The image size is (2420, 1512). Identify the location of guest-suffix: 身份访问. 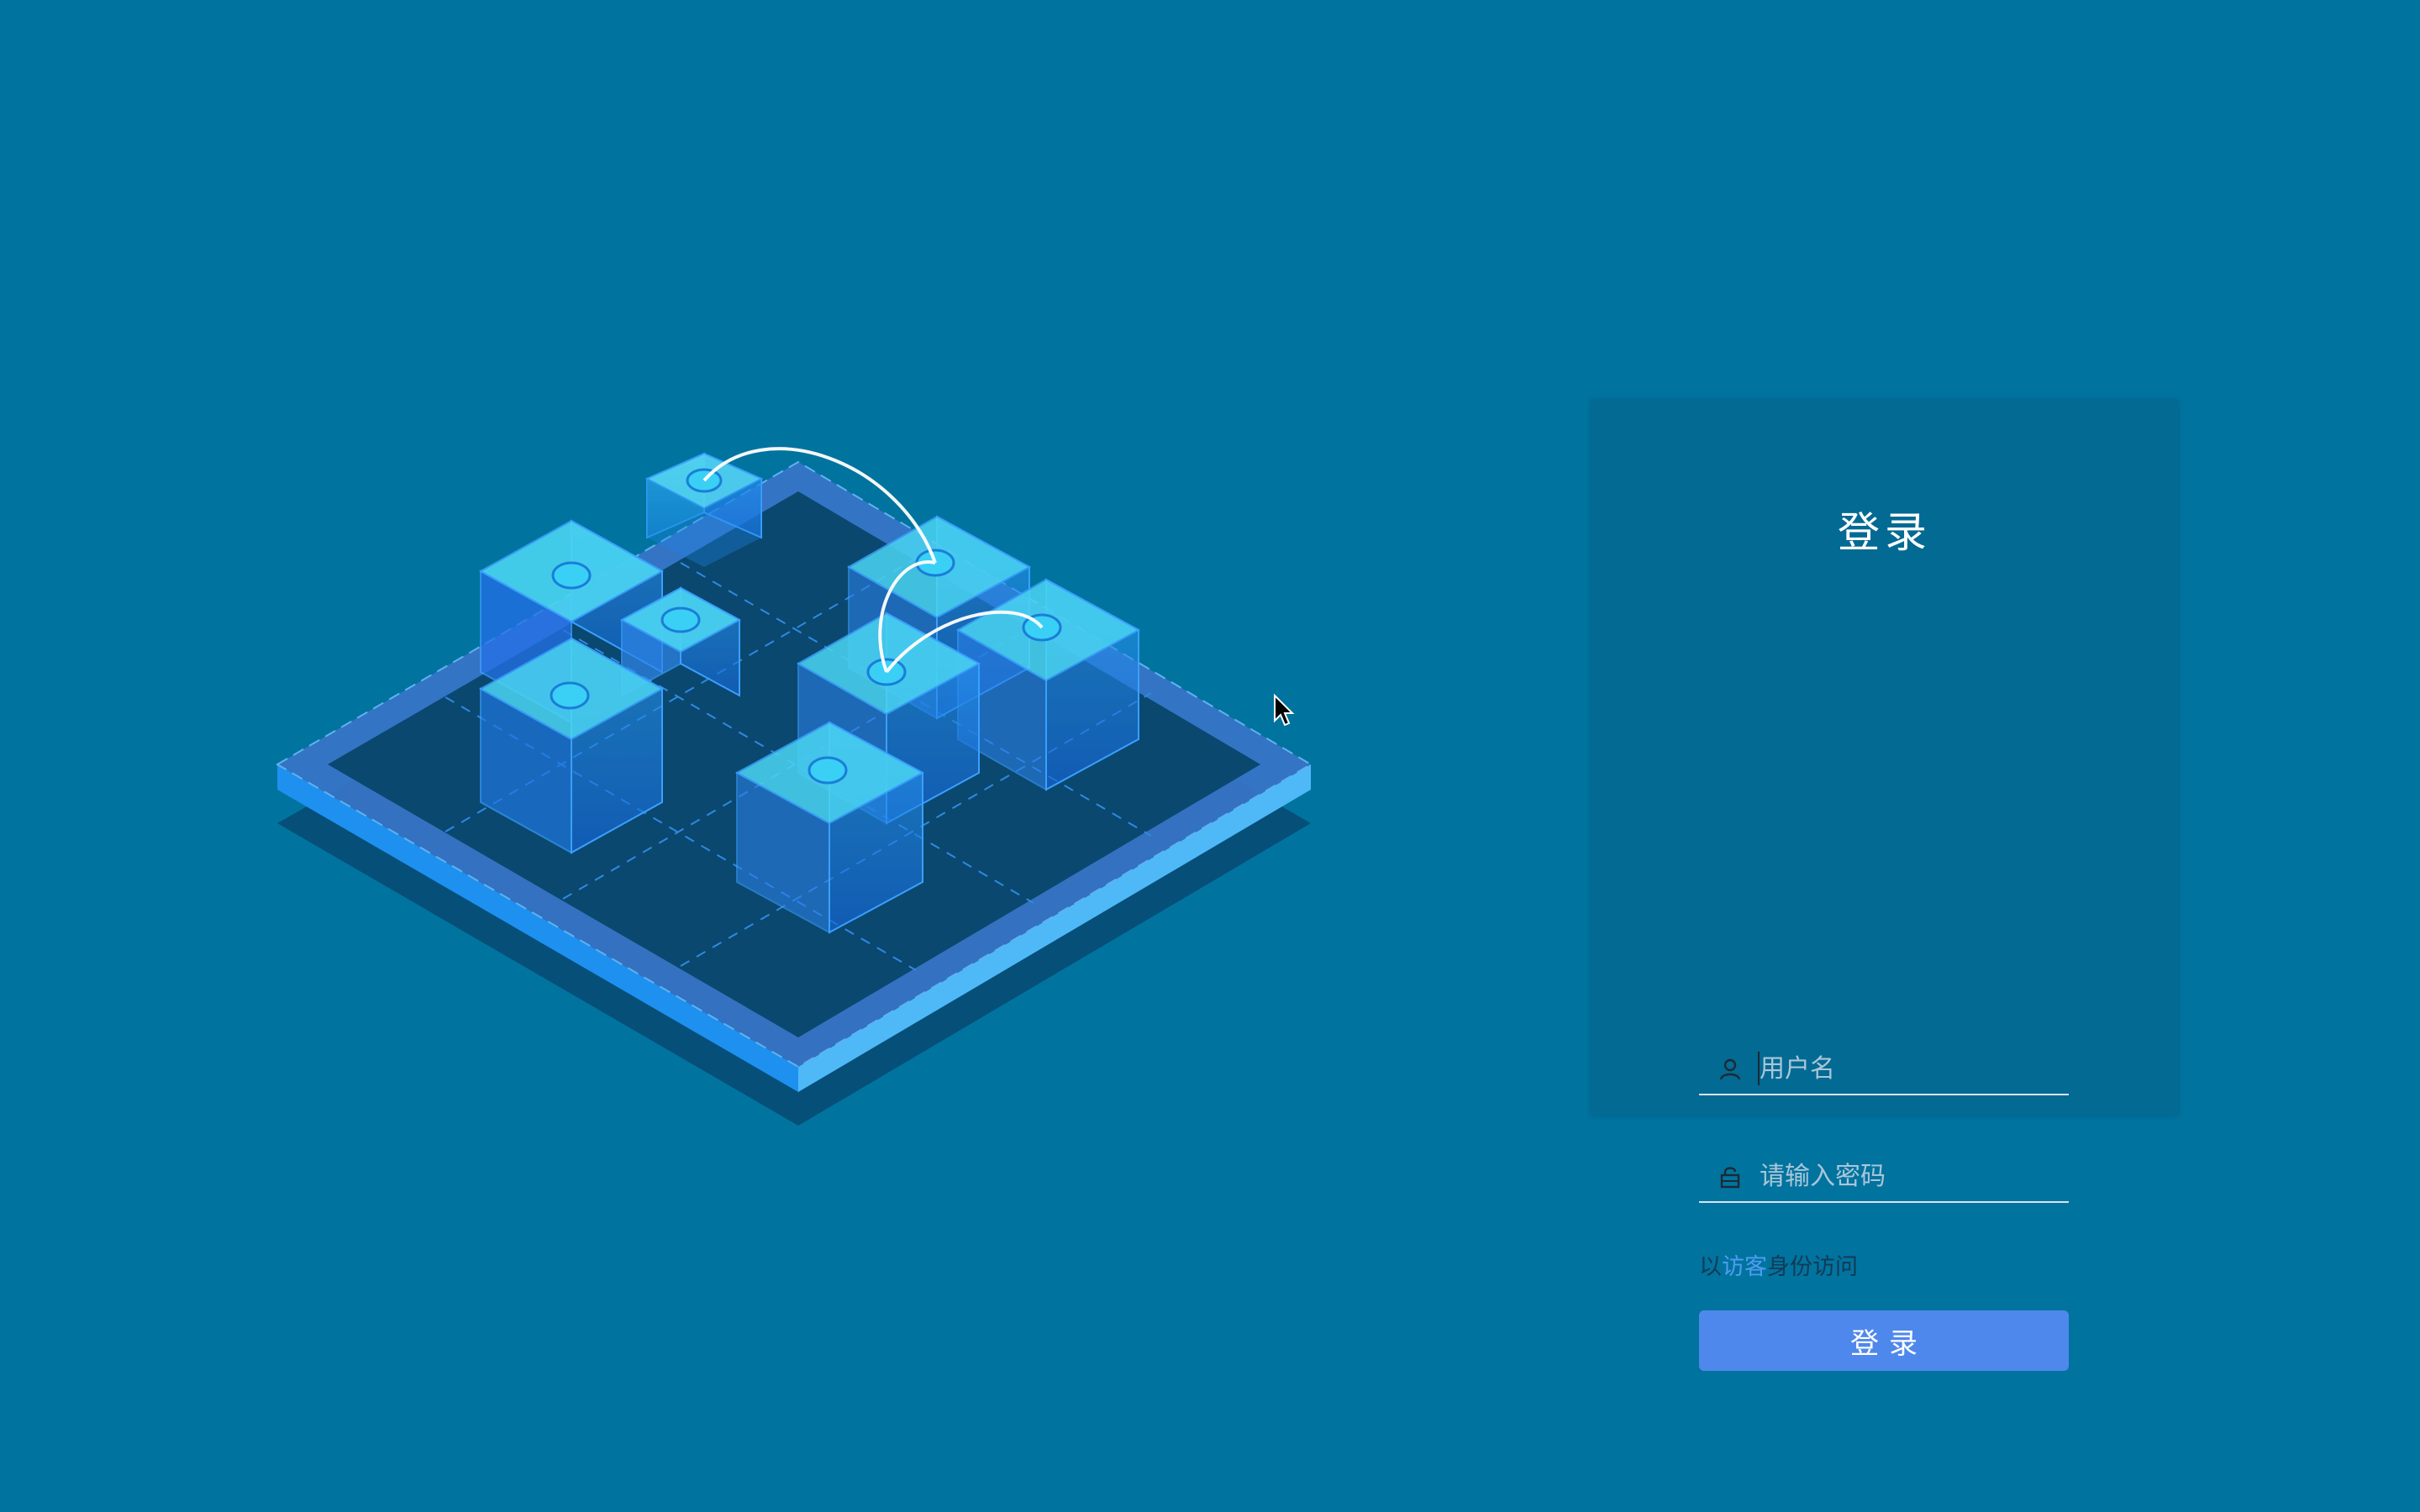
(1812, 1267).